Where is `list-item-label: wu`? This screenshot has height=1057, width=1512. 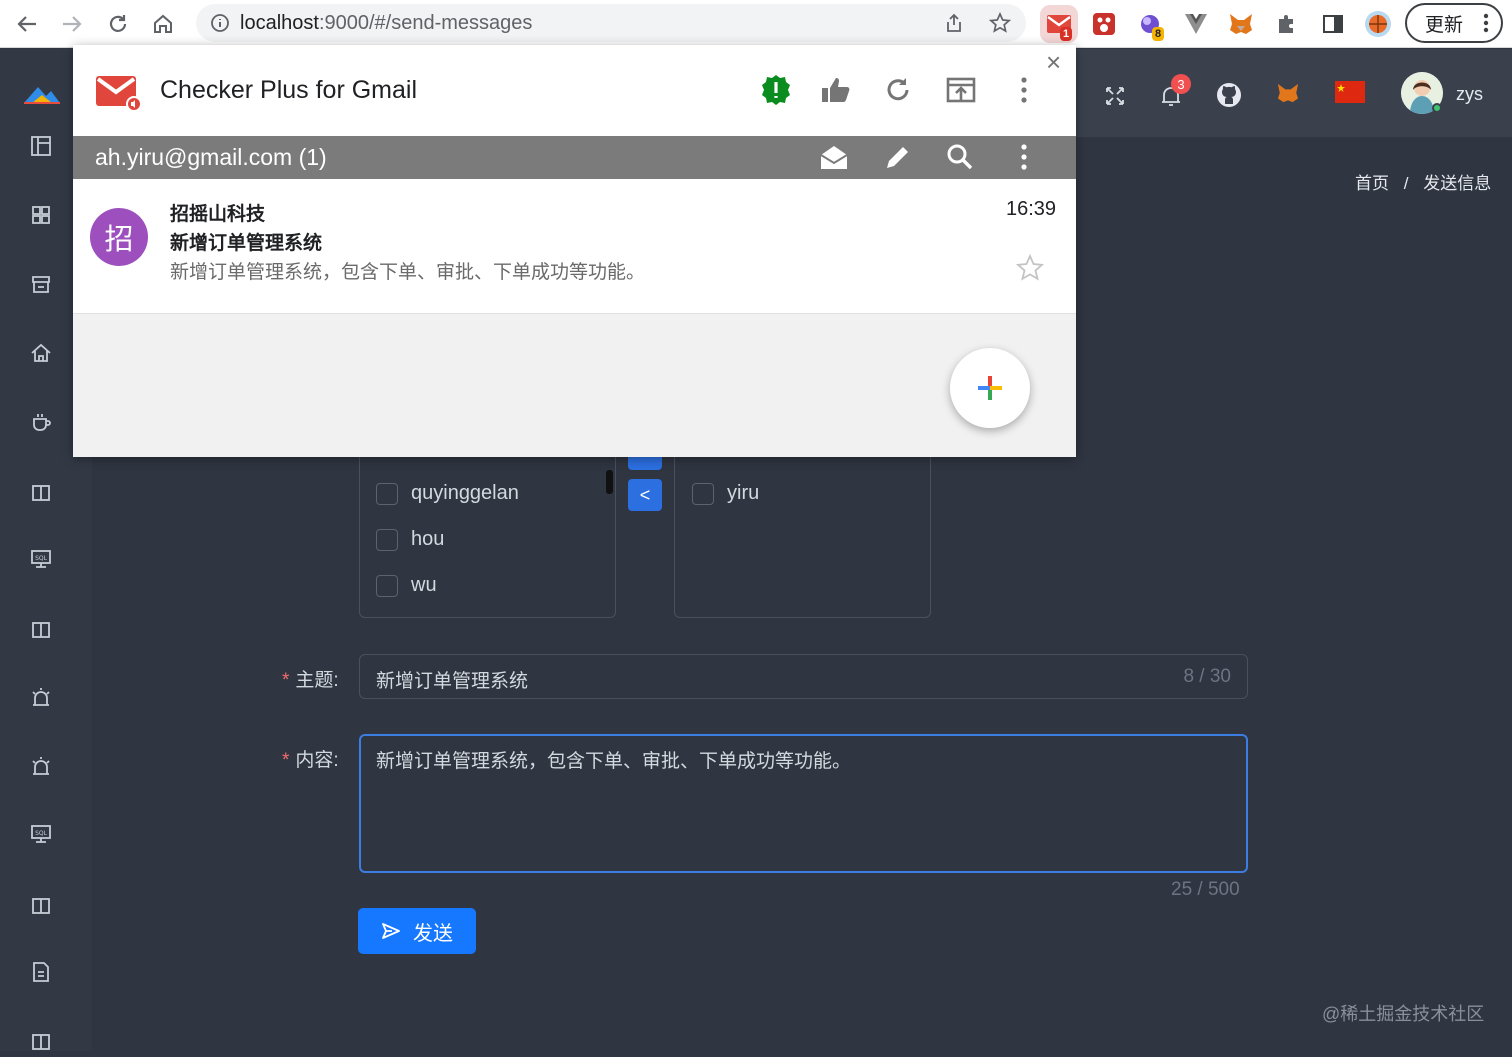
list-item-label: wu is located at coordinates (424, 585).